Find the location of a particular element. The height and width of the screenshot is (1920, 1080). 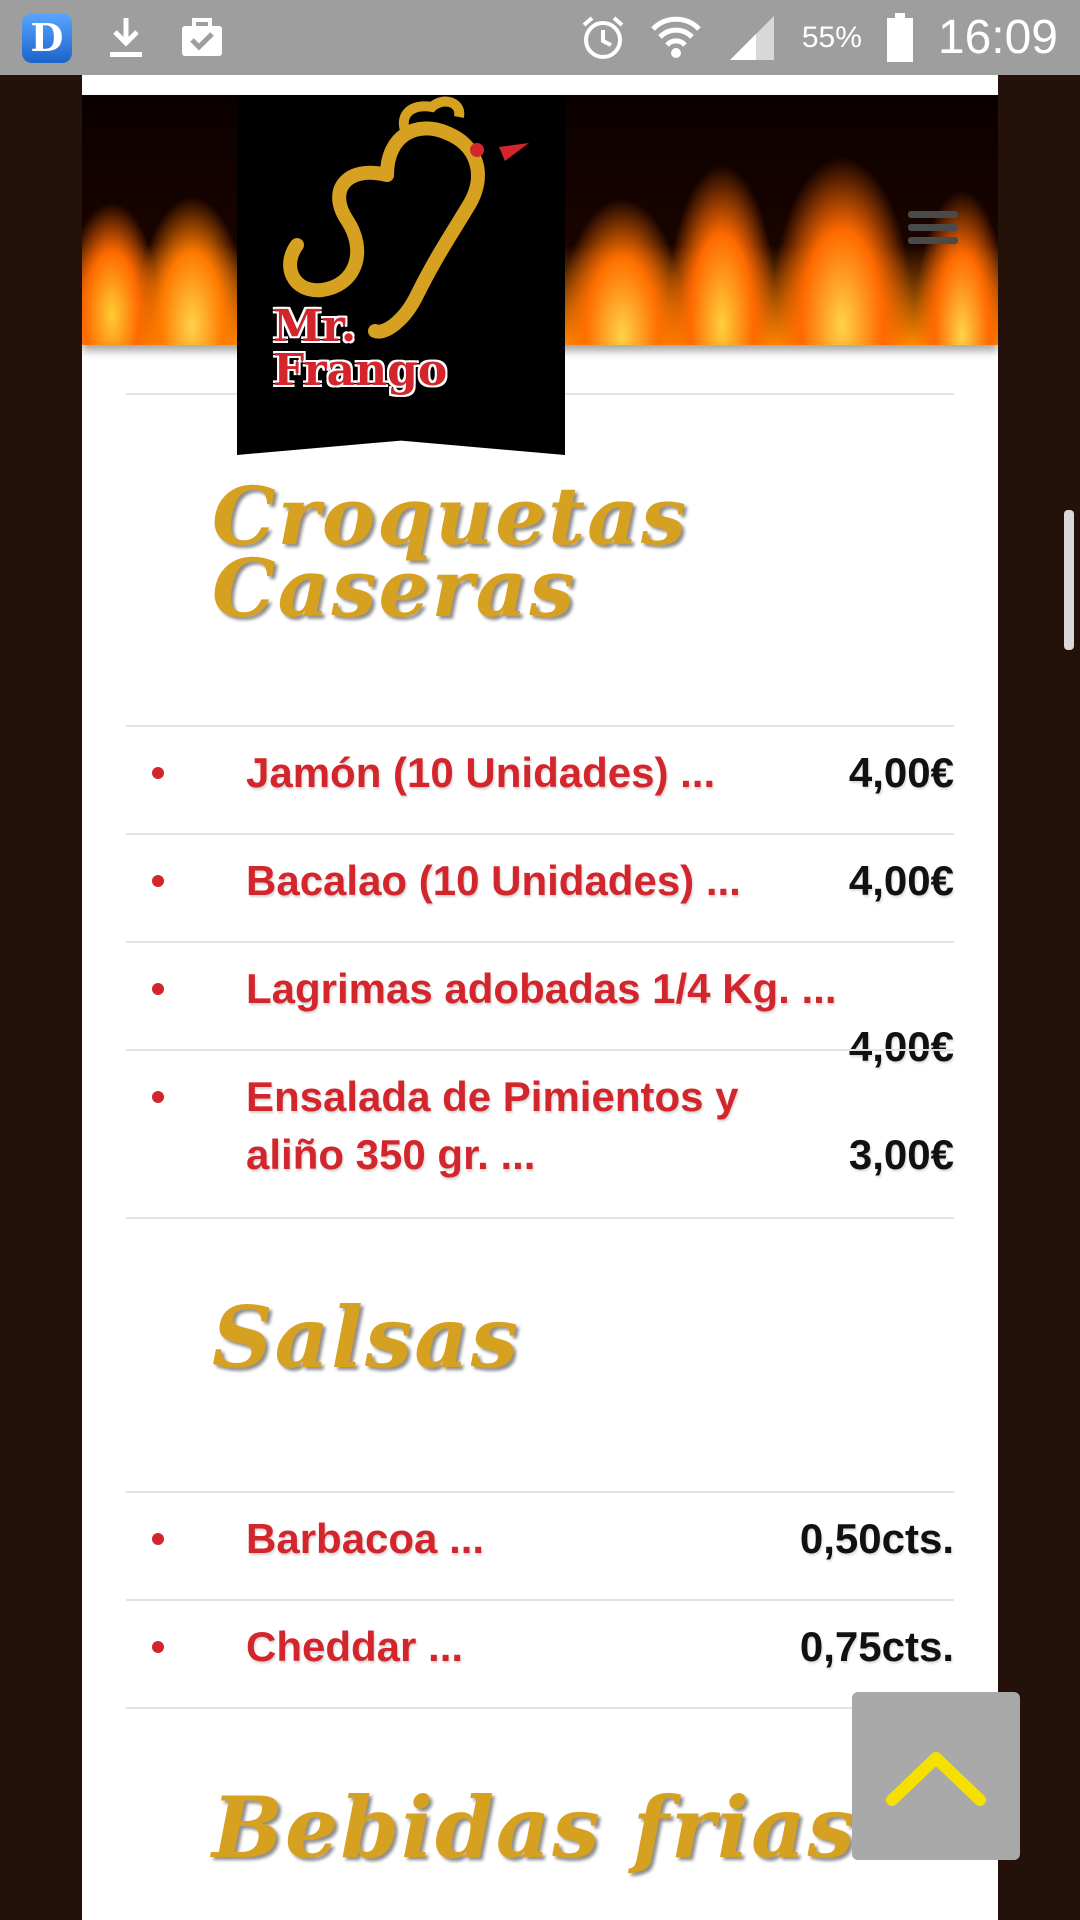

back-to-top-button is located at coordinates (936, 1776).